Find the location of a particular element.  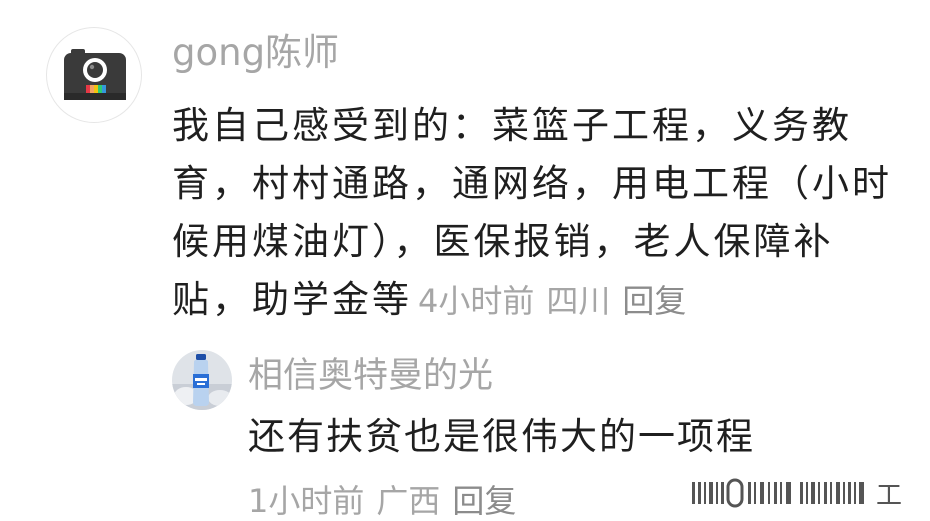

comment-meta: 1小时前 广西 回复 is located at coordinates (382, 500).